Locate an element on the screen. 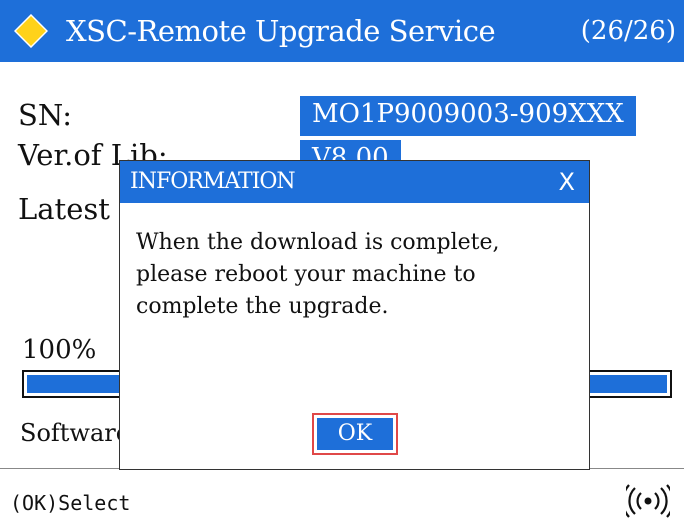 This screenshot has height=530, width=684. dialog-message-line: complete the upgrade. is located at coordinates (262, 306).